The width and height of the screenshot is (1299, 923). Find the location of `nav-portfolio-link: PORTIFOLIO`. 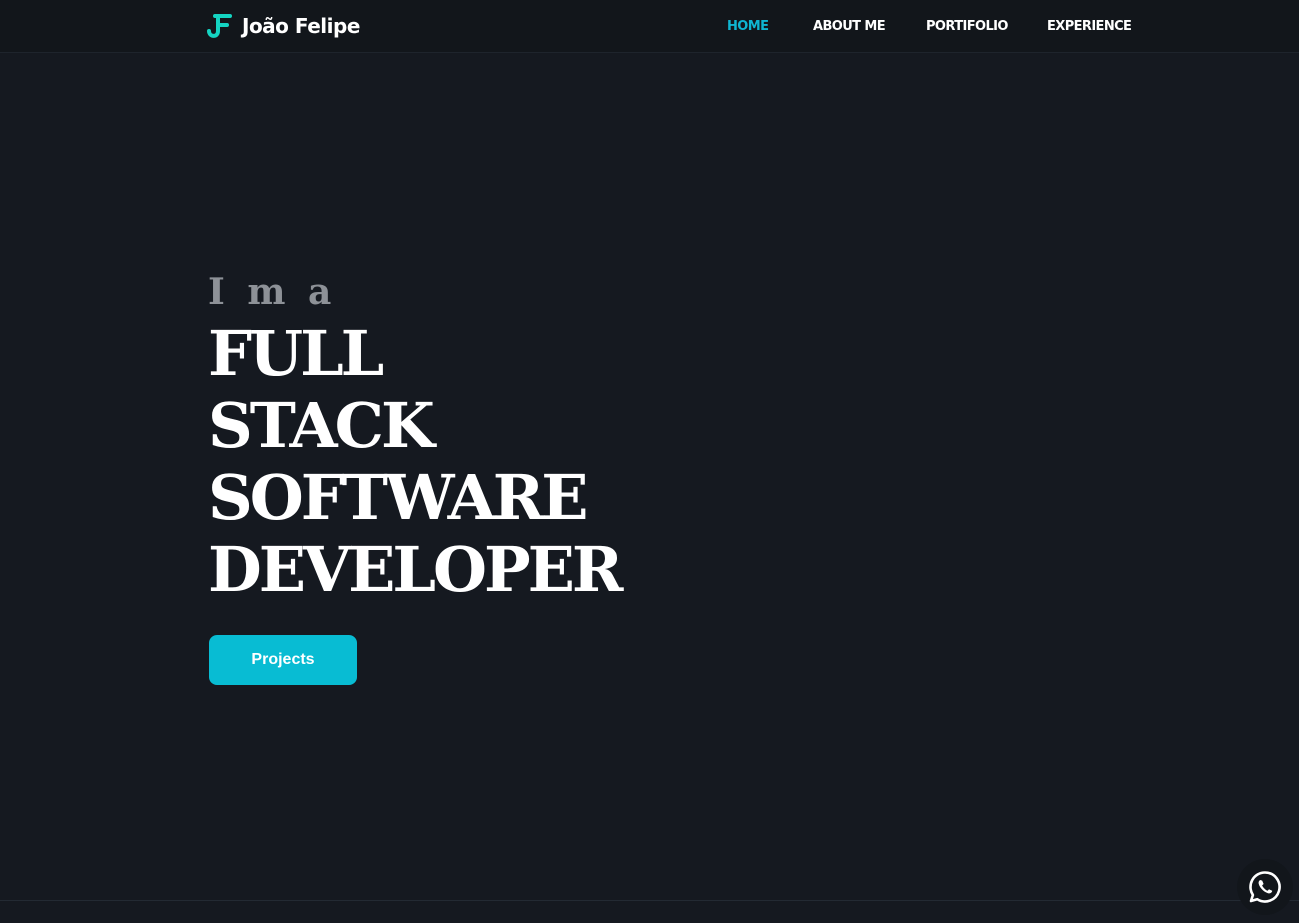

nav-portfolio-link: PORTIFOLIO is located at coordinates (967, 26).